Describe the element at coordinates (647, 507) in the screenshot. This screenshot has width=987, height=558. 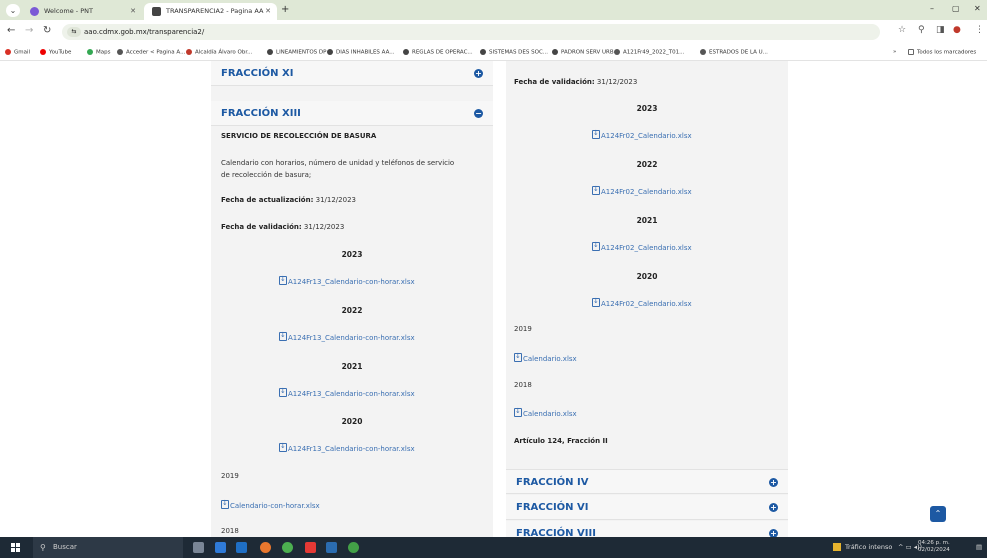
I see `accordion-fraccion-vi: FRACCIÓN VI +` at that location.